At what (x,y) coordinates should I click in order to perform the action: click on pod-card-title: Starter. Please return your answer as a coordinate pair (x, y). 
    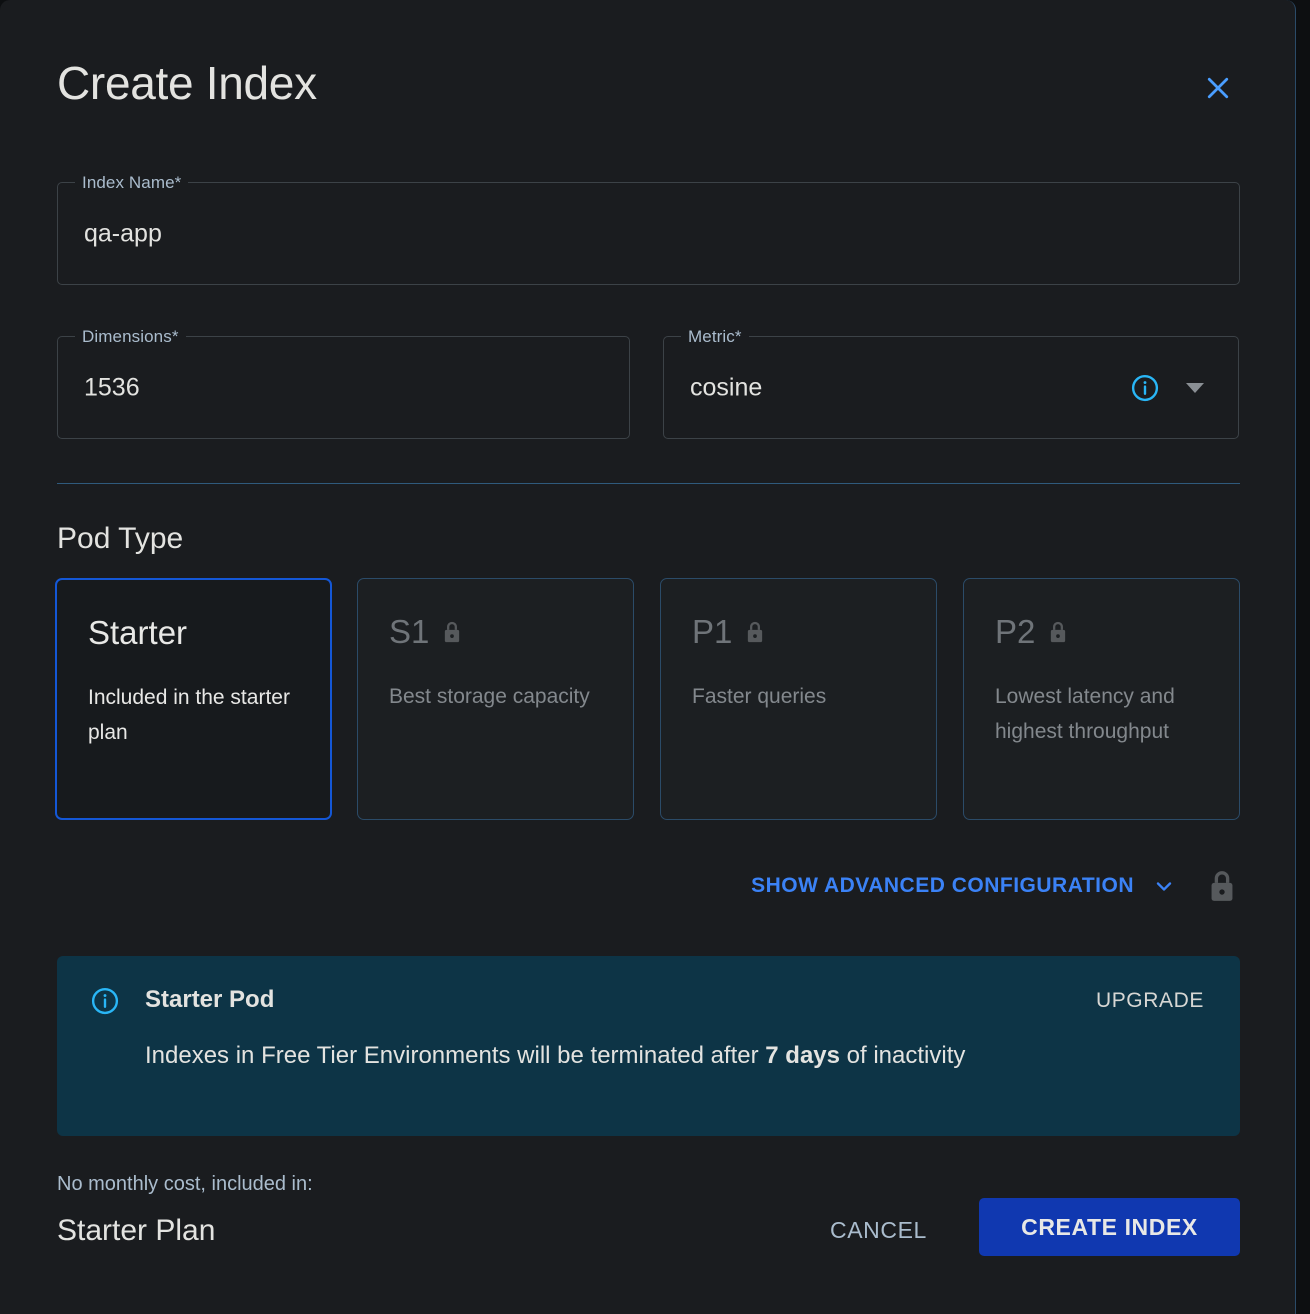
    Looking at the image, I should click on (137, 632).